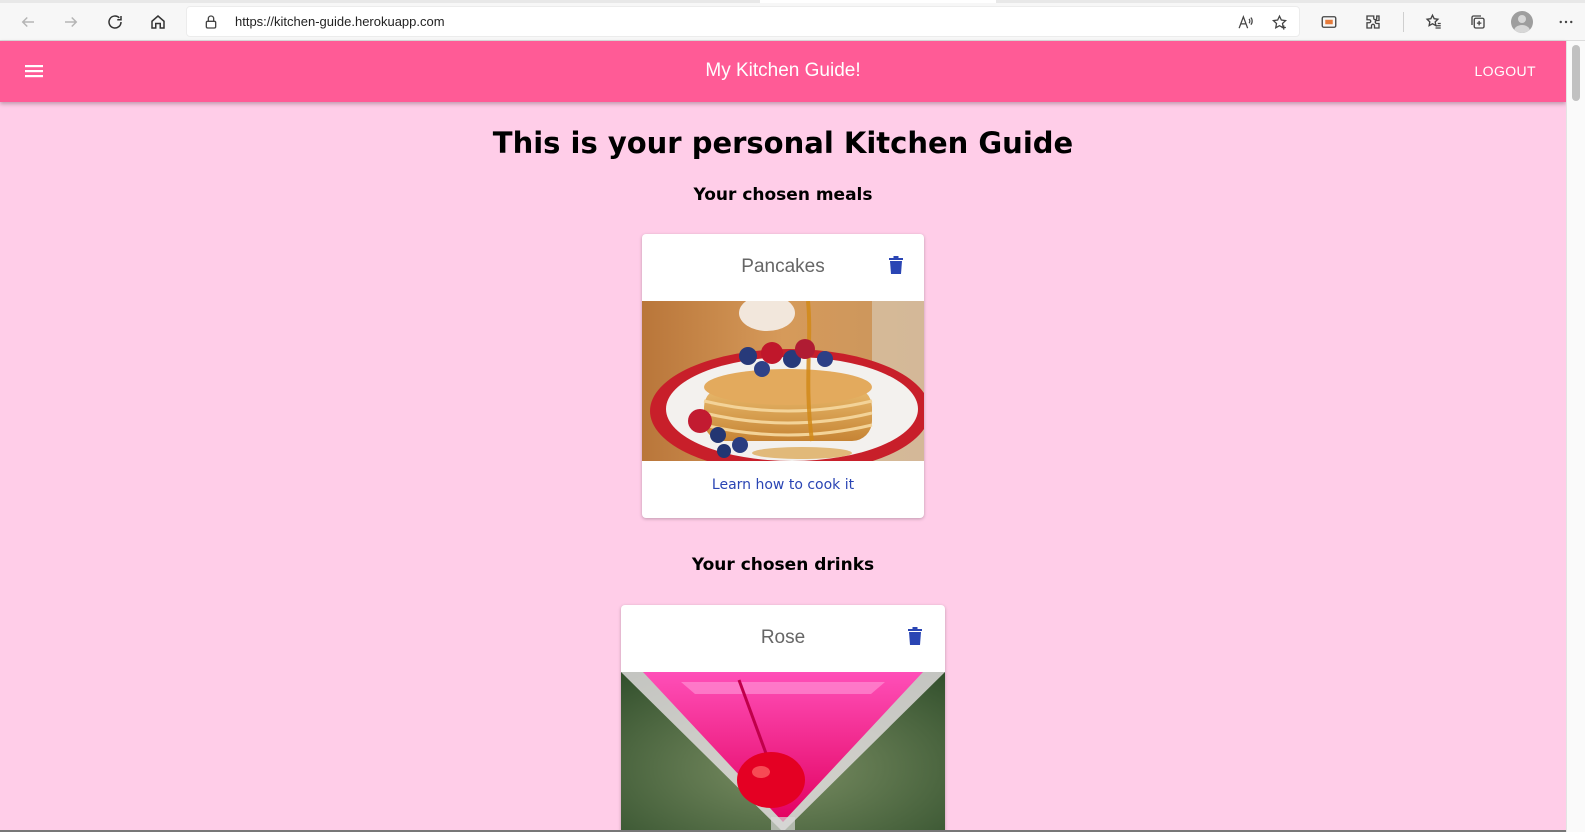 The image size is (1585, 832). Describe the element at coordinates (783, 266) in the screenshot. I see `meal-card-title: Pancakes` at that location.